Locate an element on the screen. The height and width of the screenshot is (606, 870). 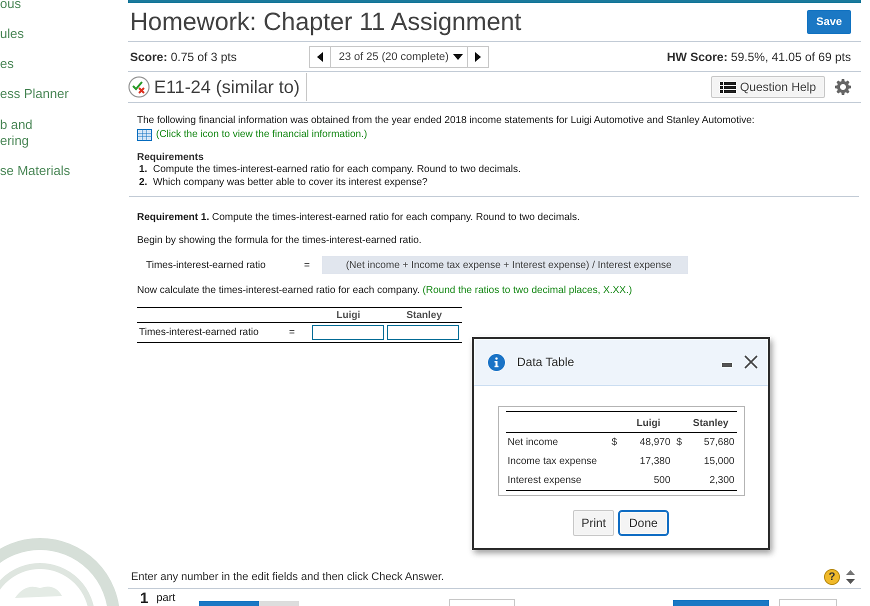
question-help-button: Question Help is located at coordinates (767, 87).